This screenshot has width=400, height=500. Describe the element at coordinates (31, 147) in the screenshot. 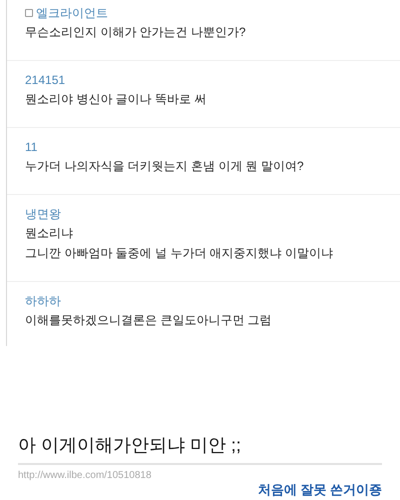

I see `comment-author: 11` at that location.